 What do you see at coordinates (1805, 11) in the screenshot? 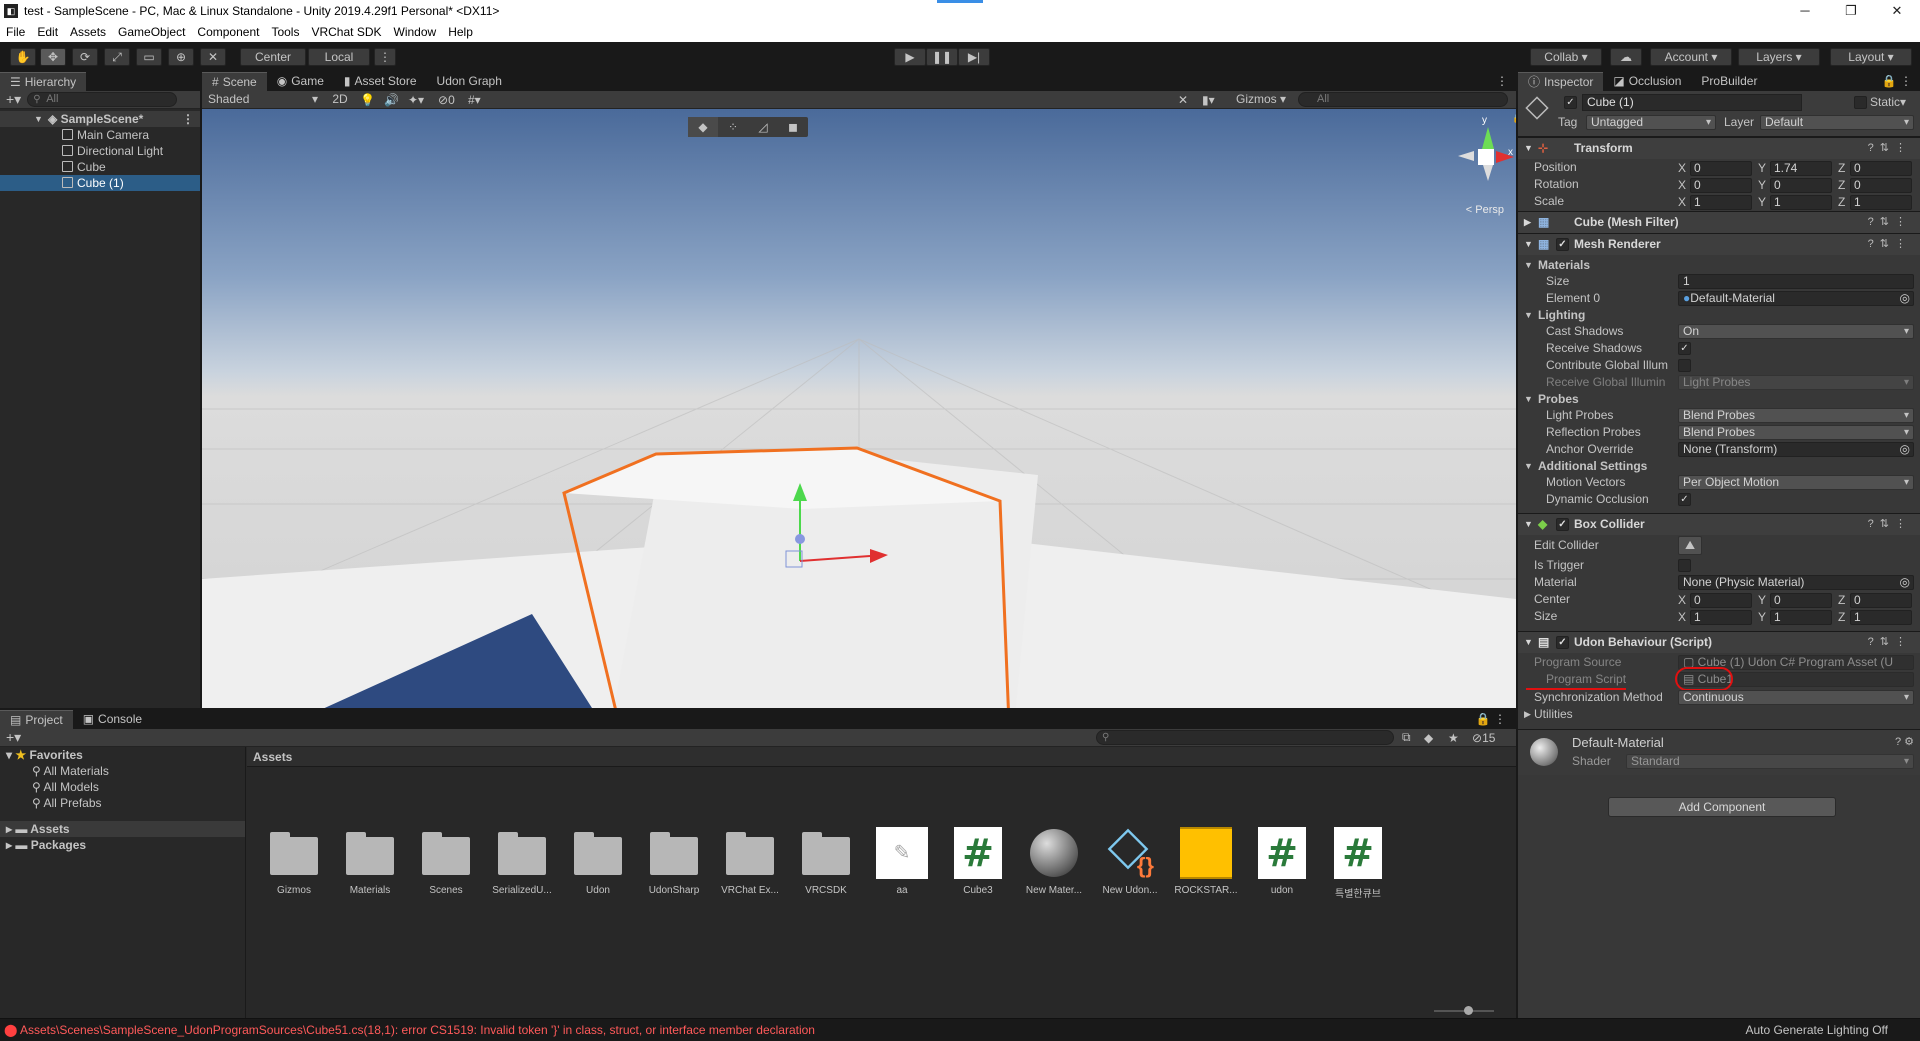
I see `minimize-button: ─` at bounding box center [1805, 11].